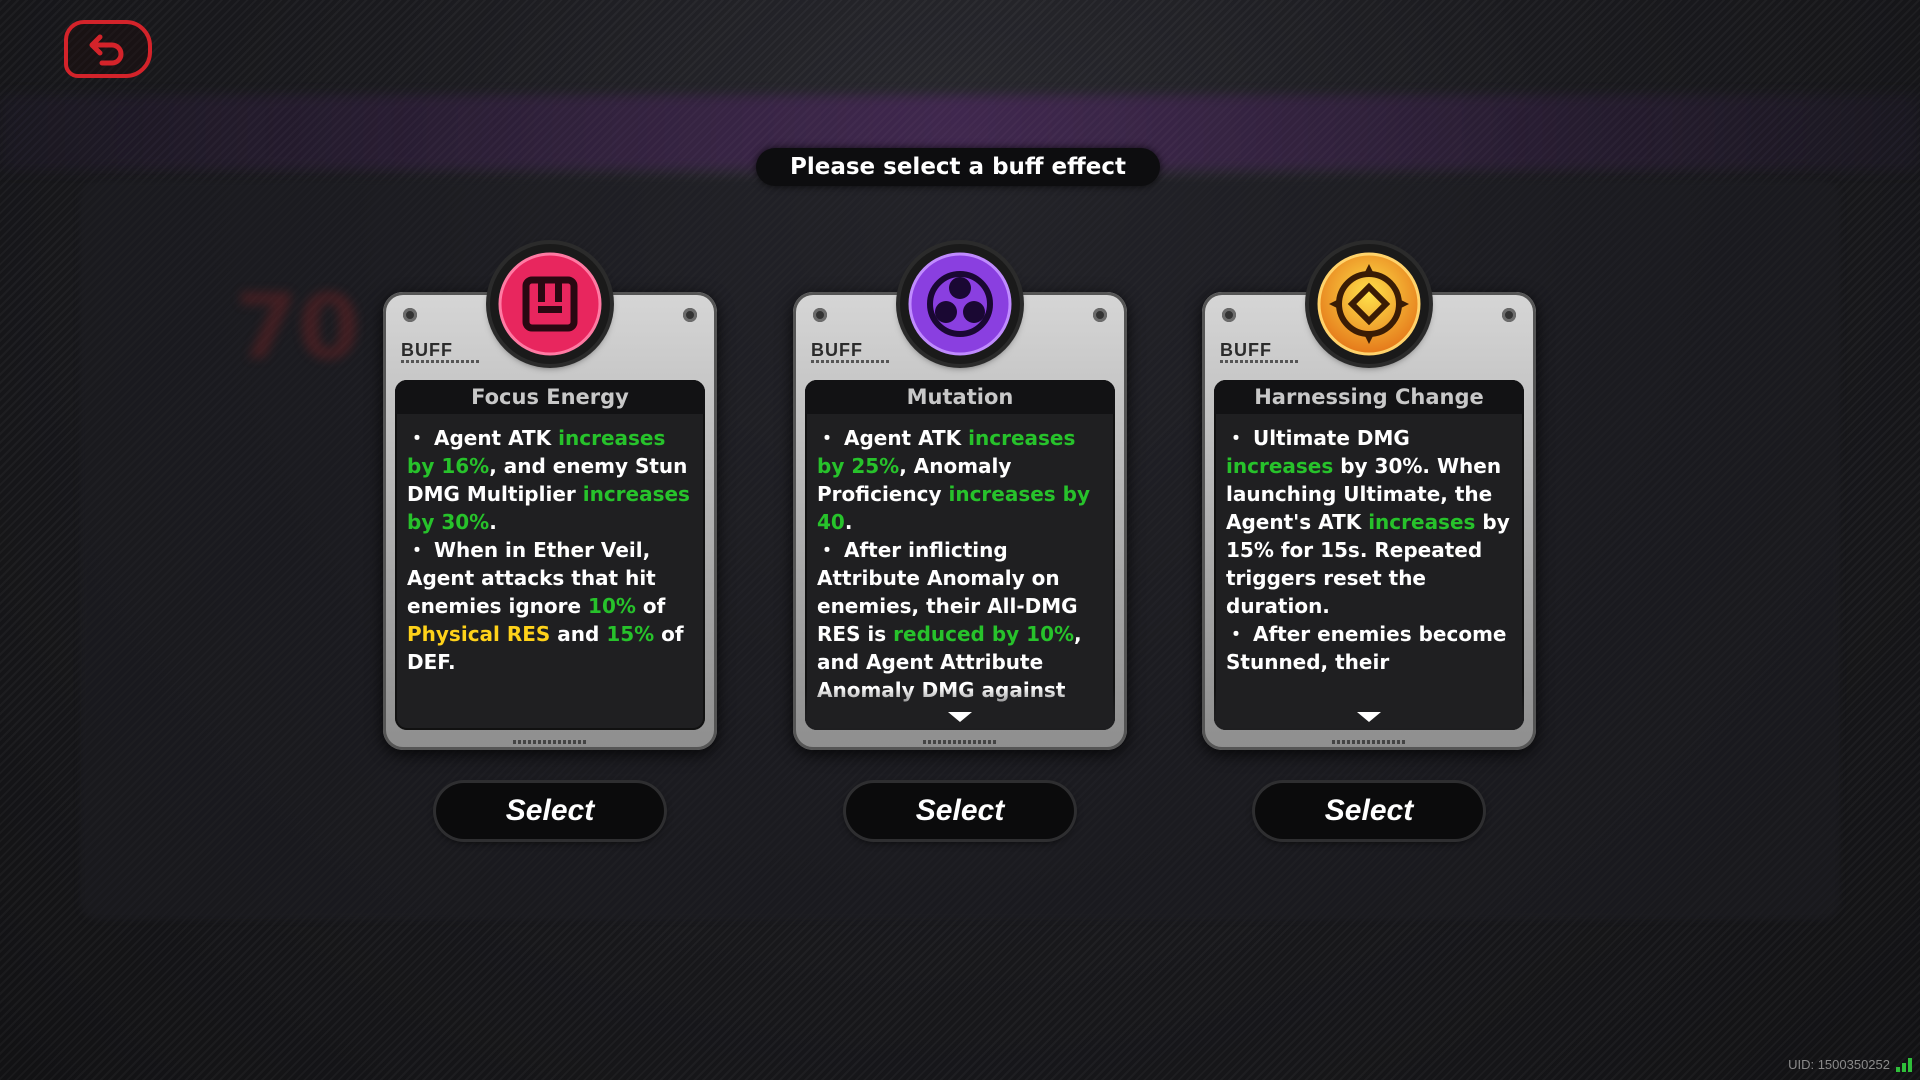 The image size is (1920, 1080). I want to click on trefoil-emblem-icon, so click(960, 304).